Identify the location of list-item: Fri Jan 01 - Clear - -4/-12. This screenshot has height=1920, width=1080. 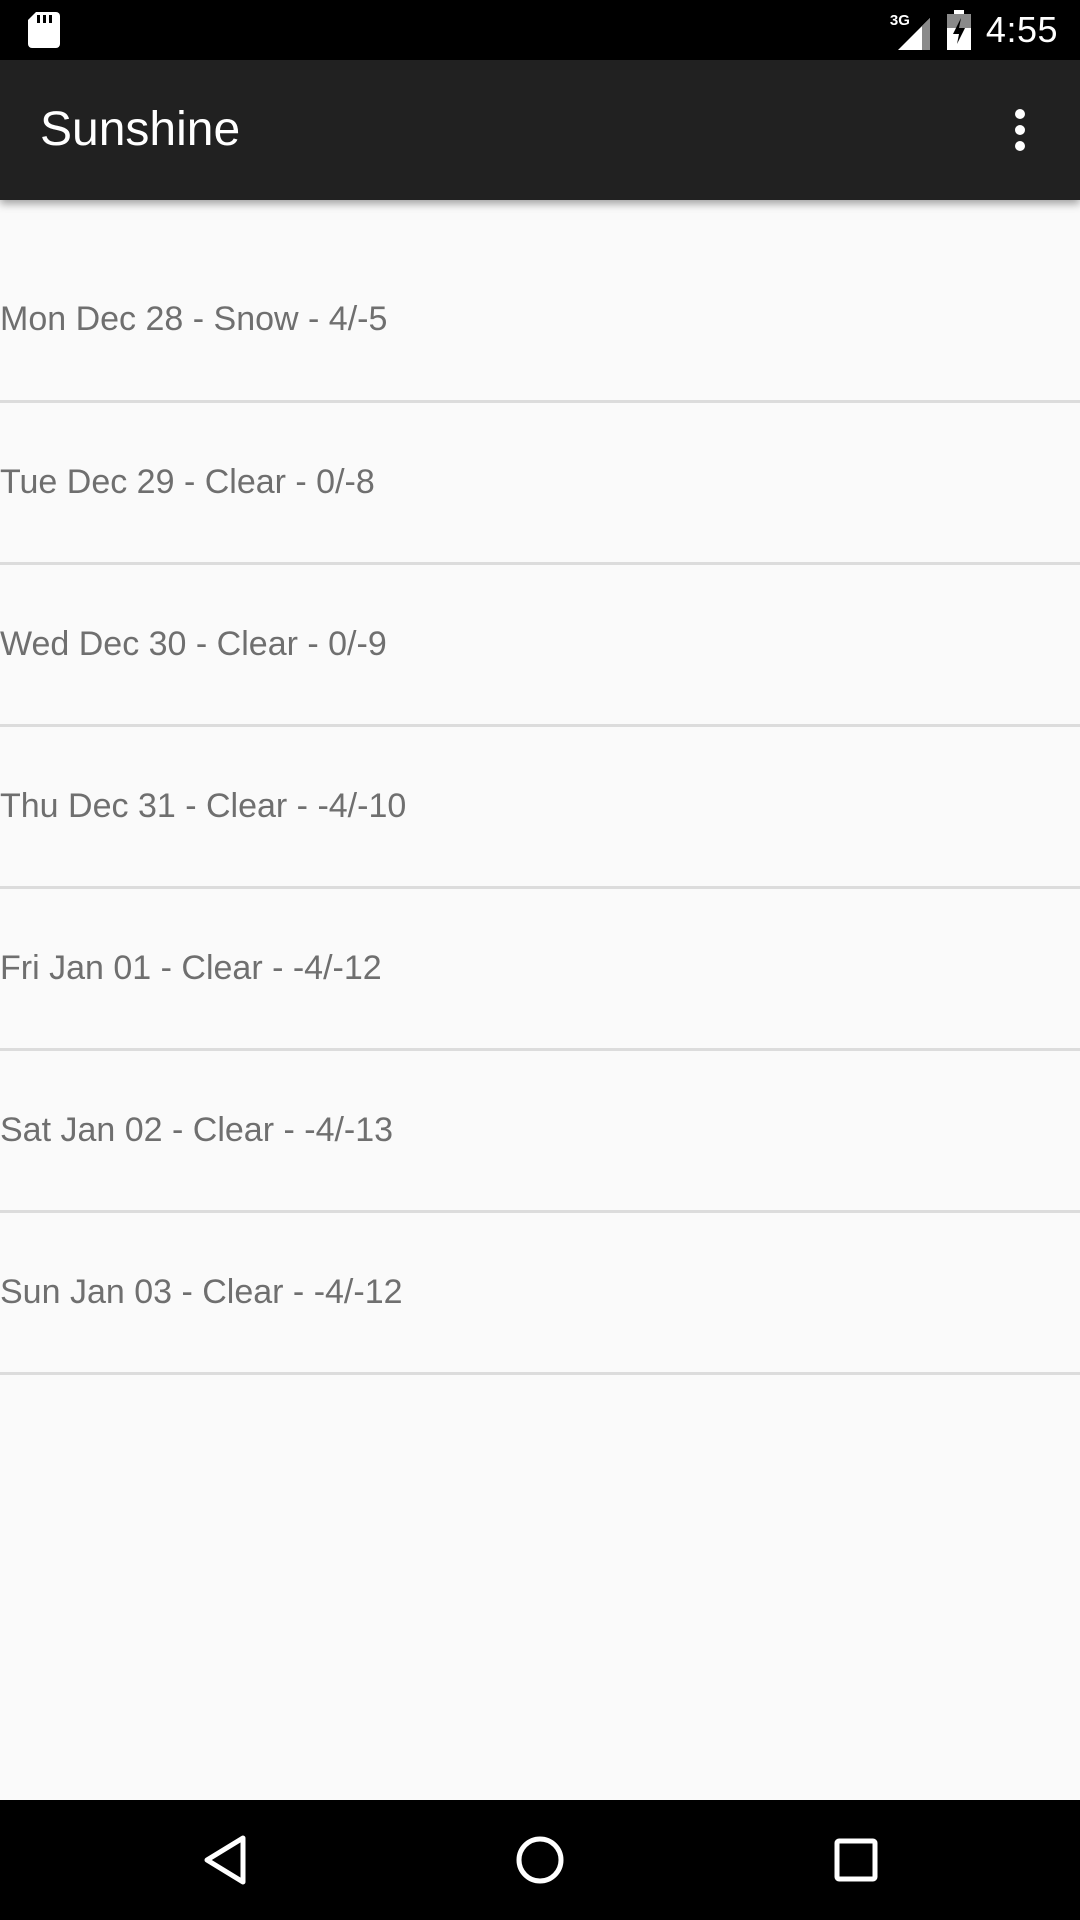
(540, 970).